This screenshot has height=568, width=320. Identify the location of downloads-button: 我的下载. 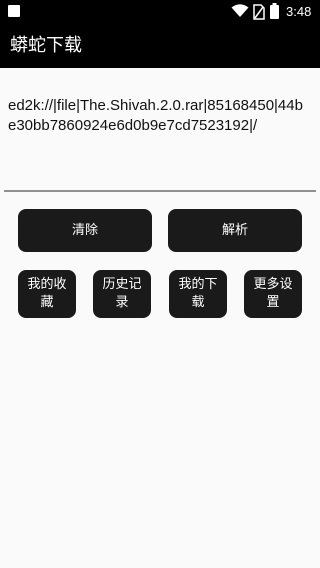
(198, 294).